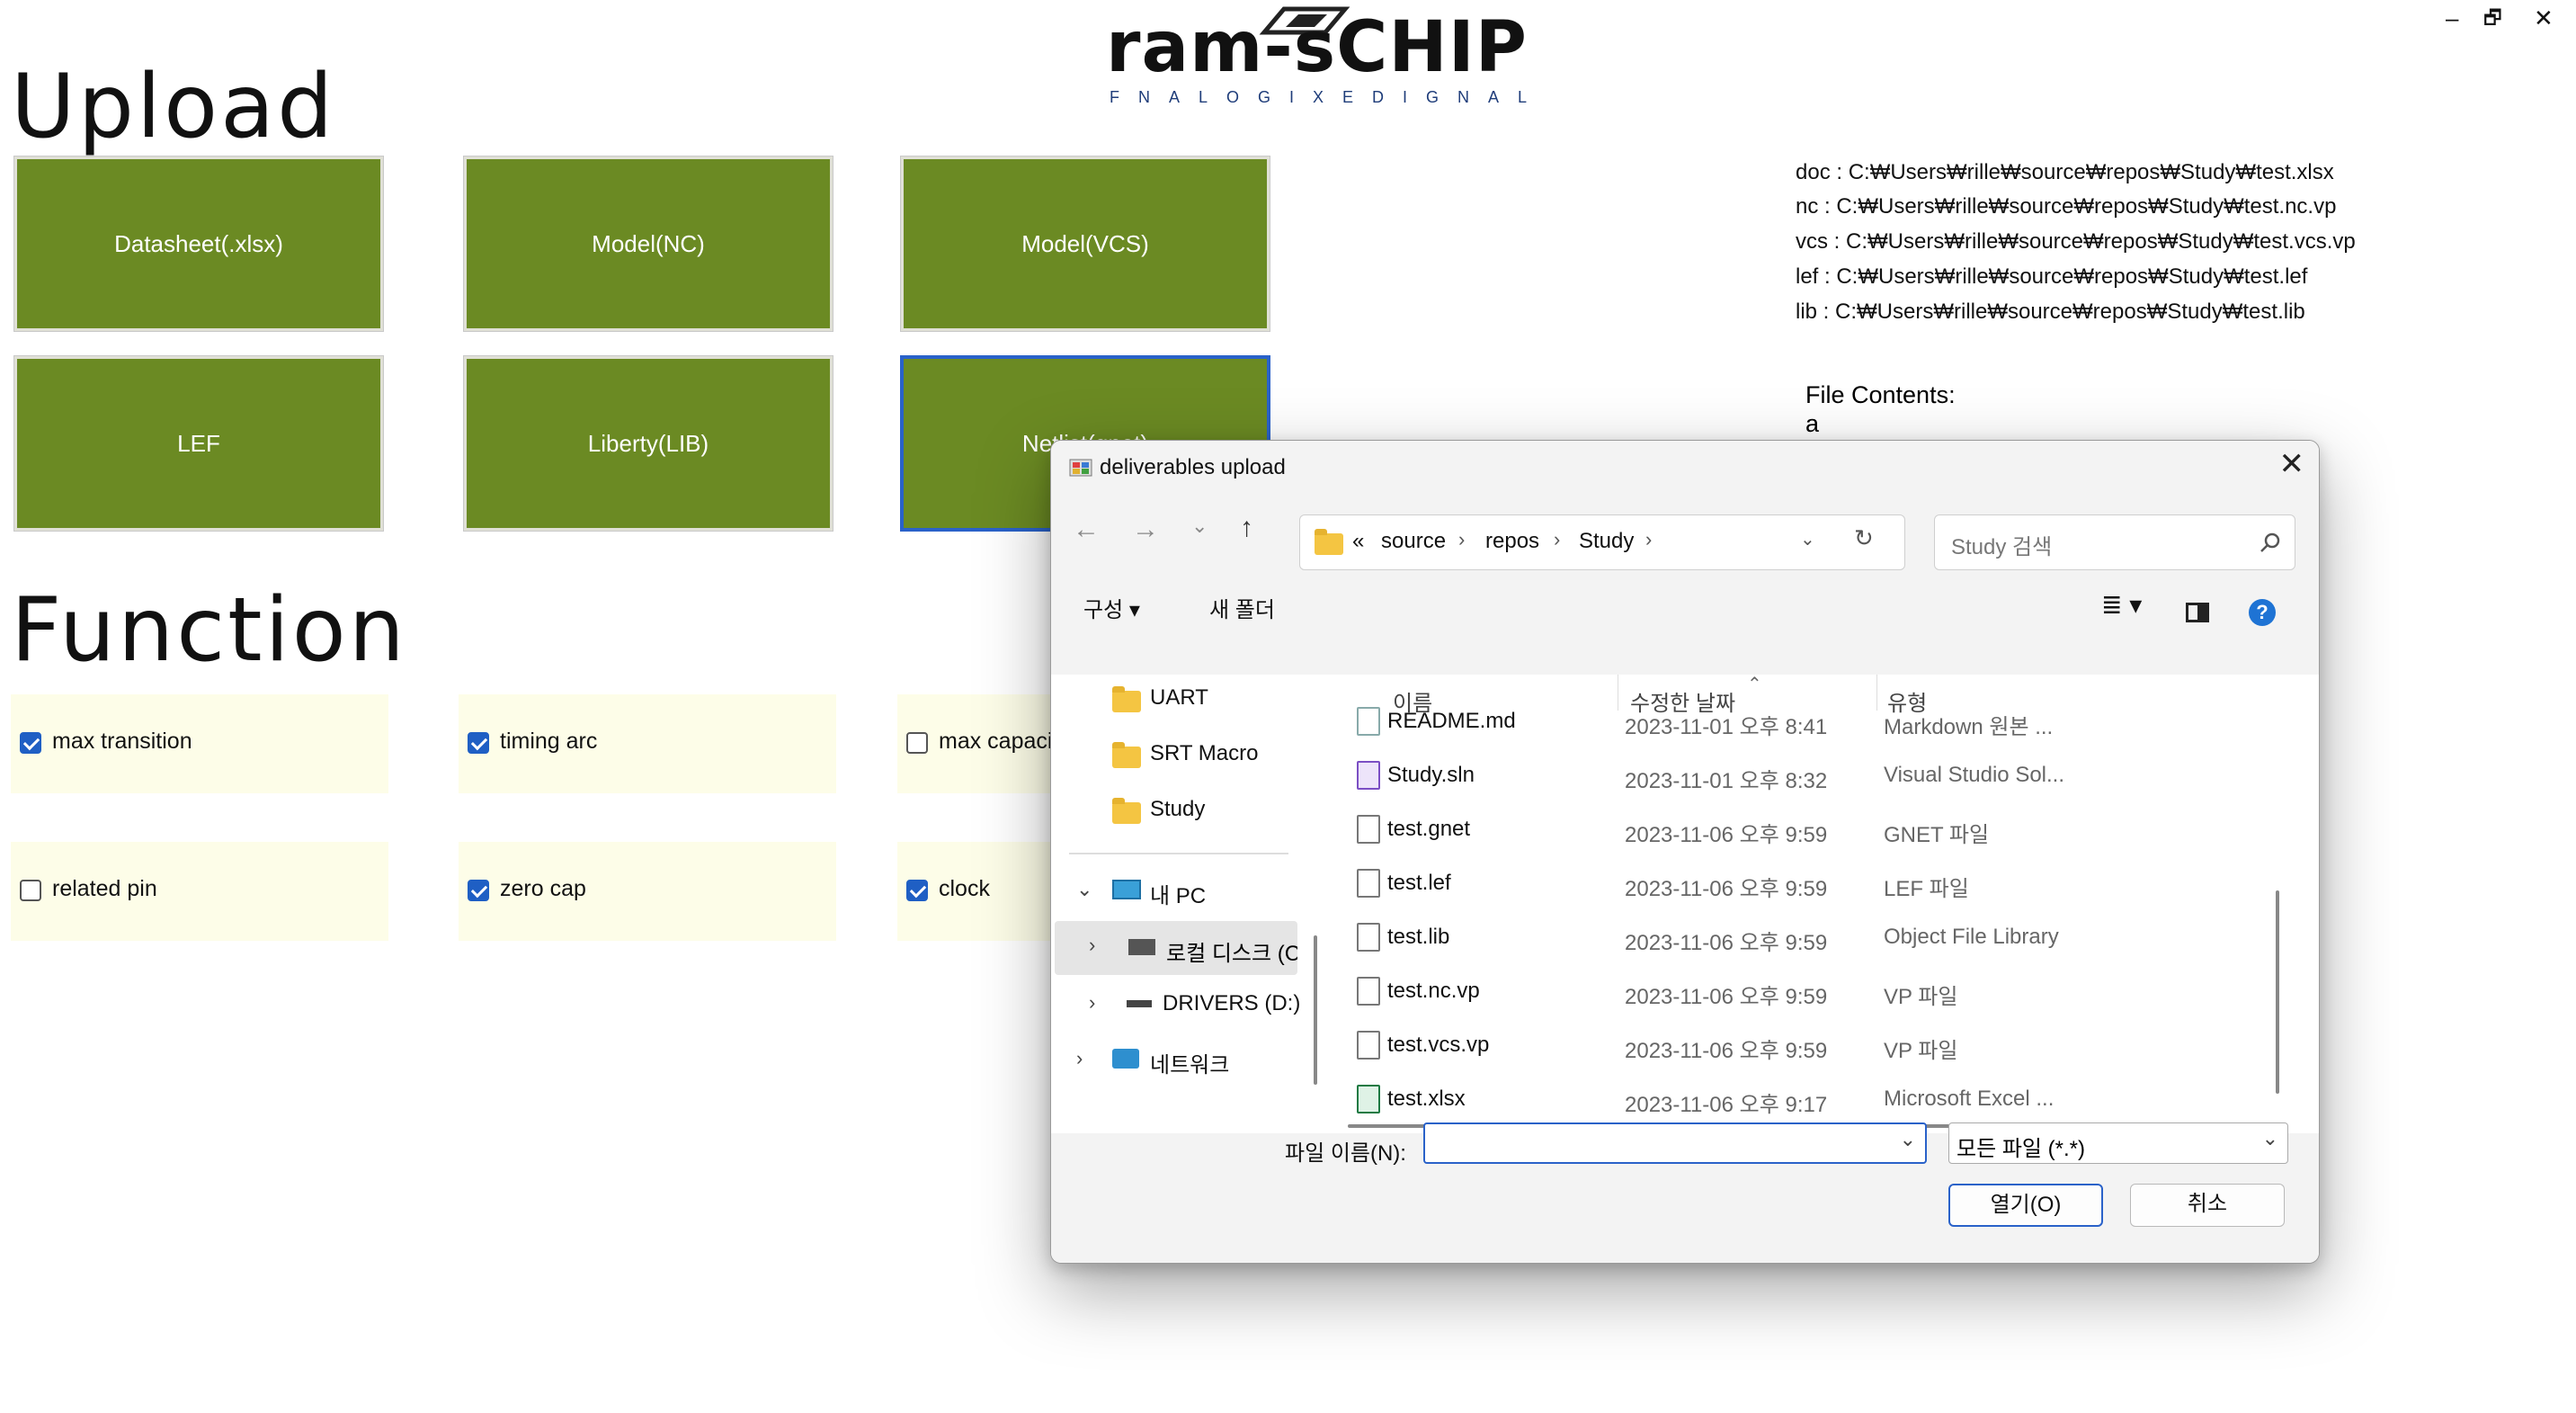 The image size is (2576, 1413). Describe the element at coordinates (965, 888) in the screenshot. I see `checkbox-label: clock` at that location.